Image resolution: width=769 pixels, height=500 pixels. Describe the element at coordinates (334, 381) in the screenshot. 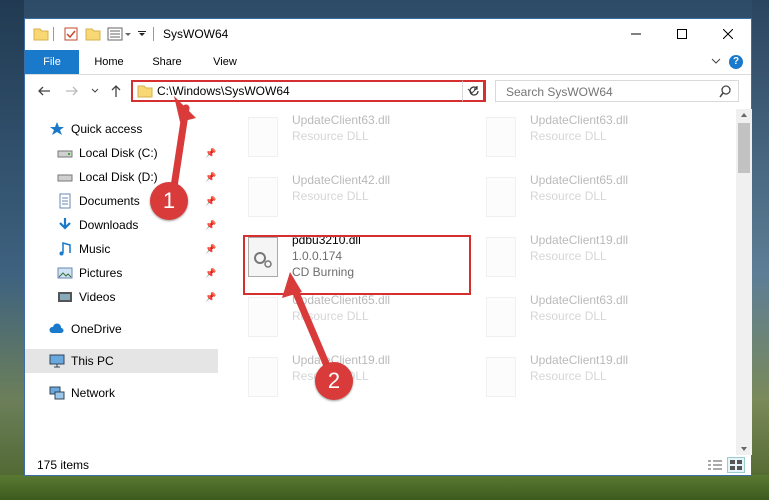

I see `annotation-badge-2: 2` at that location.